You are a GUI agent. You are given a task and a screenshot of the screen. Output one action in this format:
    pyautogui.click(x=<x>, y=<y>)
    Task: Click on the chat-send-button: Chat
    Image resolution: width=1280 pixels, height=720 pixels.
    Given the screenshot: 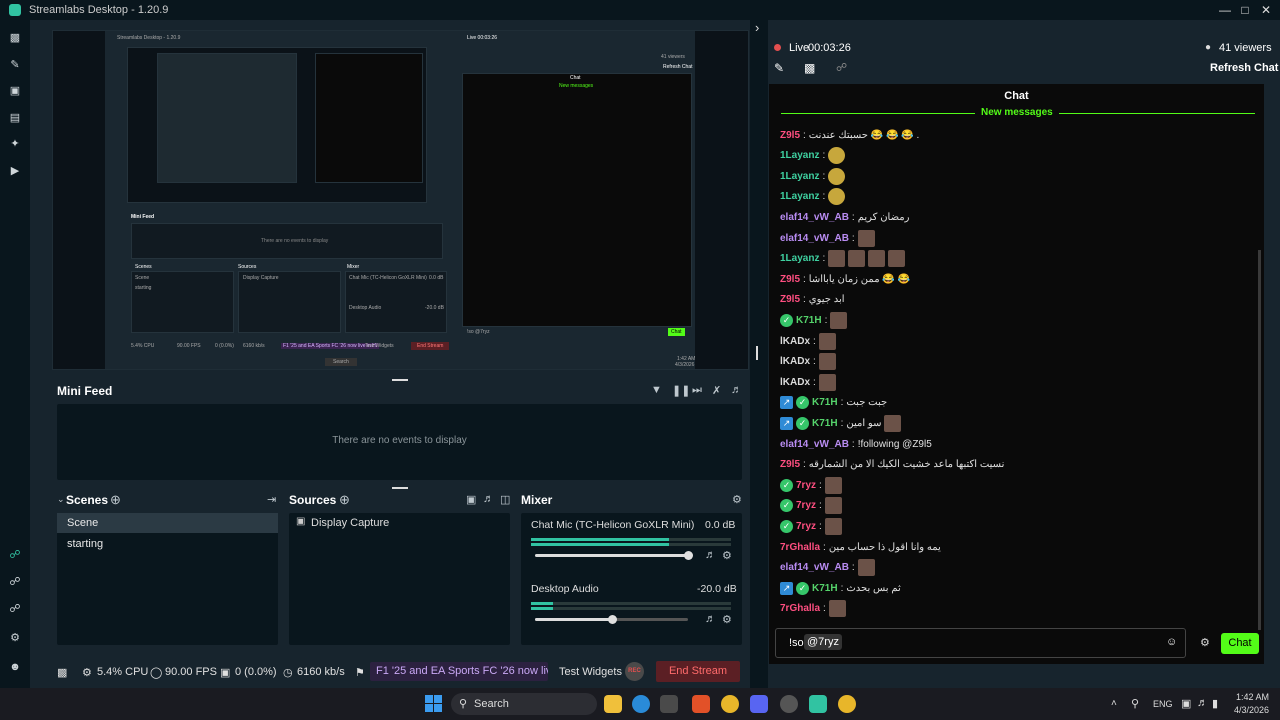 What is the action you would take?
    pyautogui.click(x=1240, y=643)
    